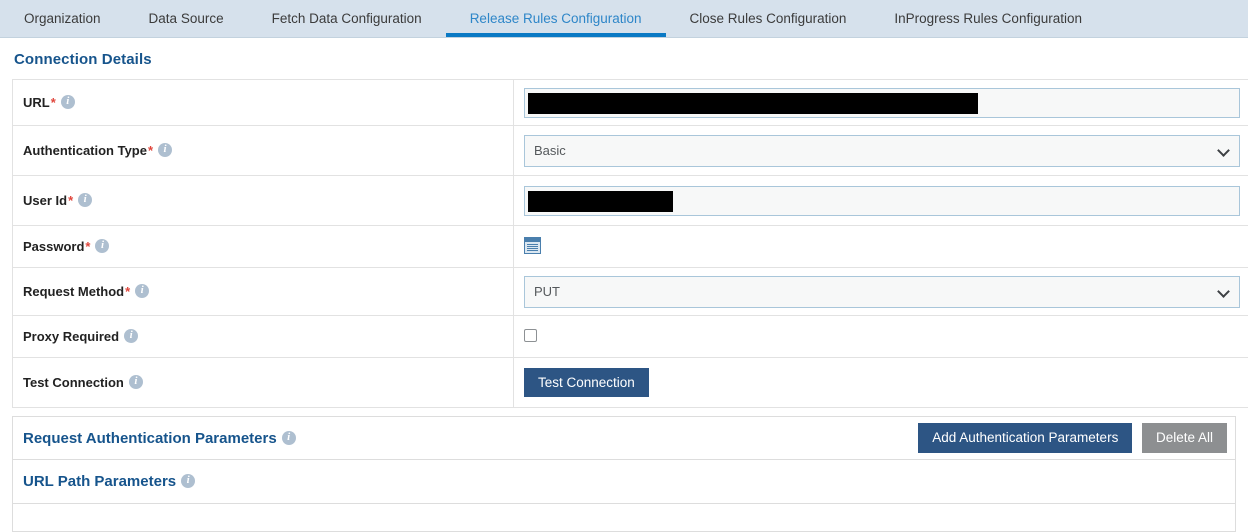 The width and height of the screenshot is (1248, 532). What do you see at coordinates (36, 102) in the screenshot?
I see `url-label: URL` at bounding box center [36, 102].